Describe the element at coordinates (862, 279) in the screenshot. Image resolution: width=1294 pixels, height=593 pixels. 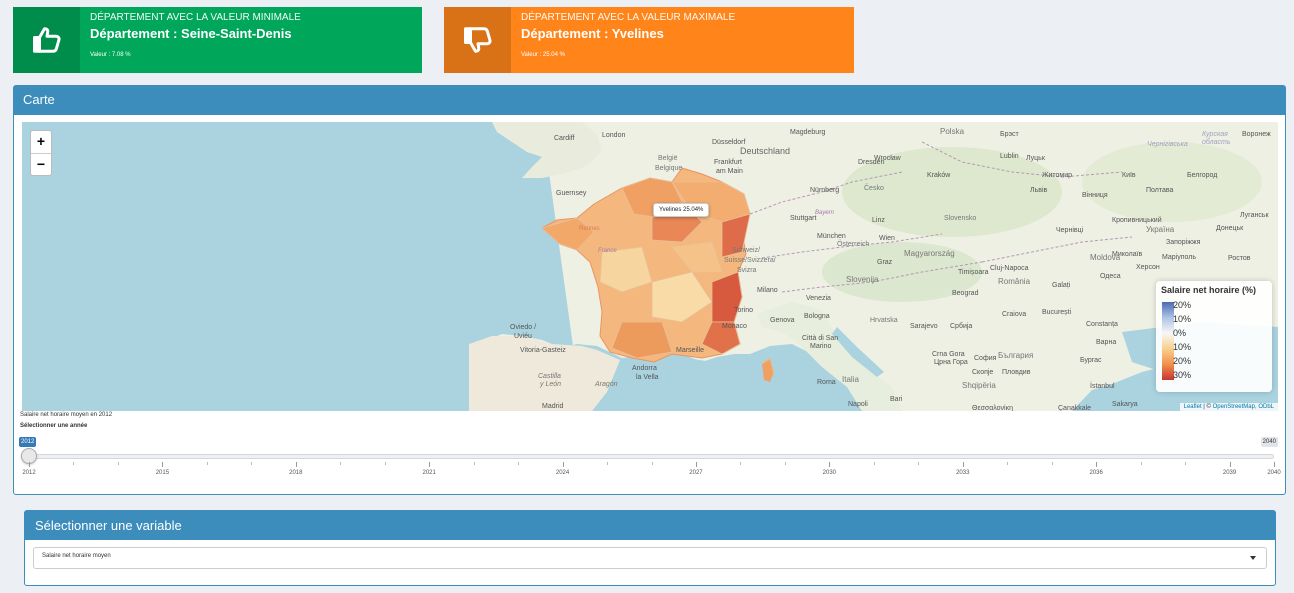
I see `svg-text: Slovenija` at that location.